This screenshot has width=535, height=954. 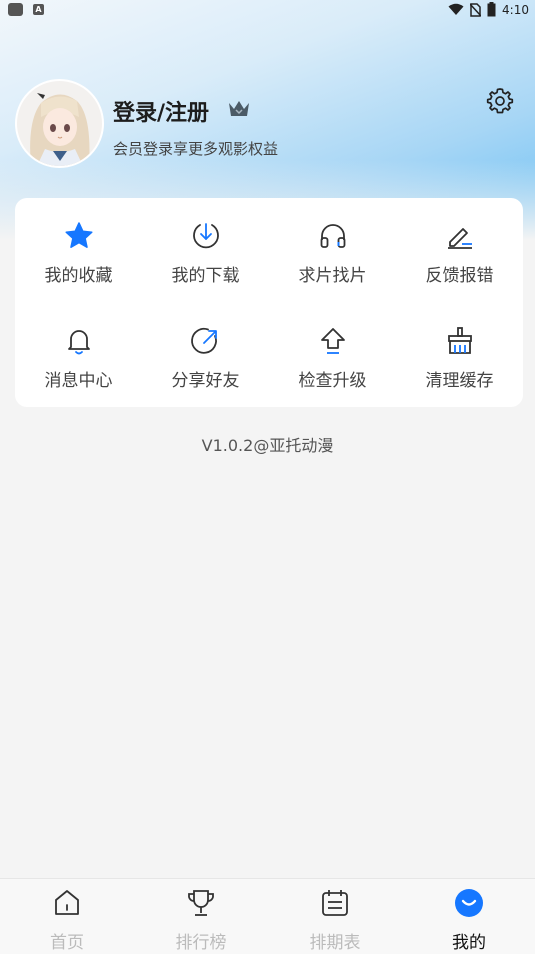 What do you see at coordinates (205, 276) in the screenshot?
I see `menu-item-label: 我的下载` at bounding box center [205, 276].